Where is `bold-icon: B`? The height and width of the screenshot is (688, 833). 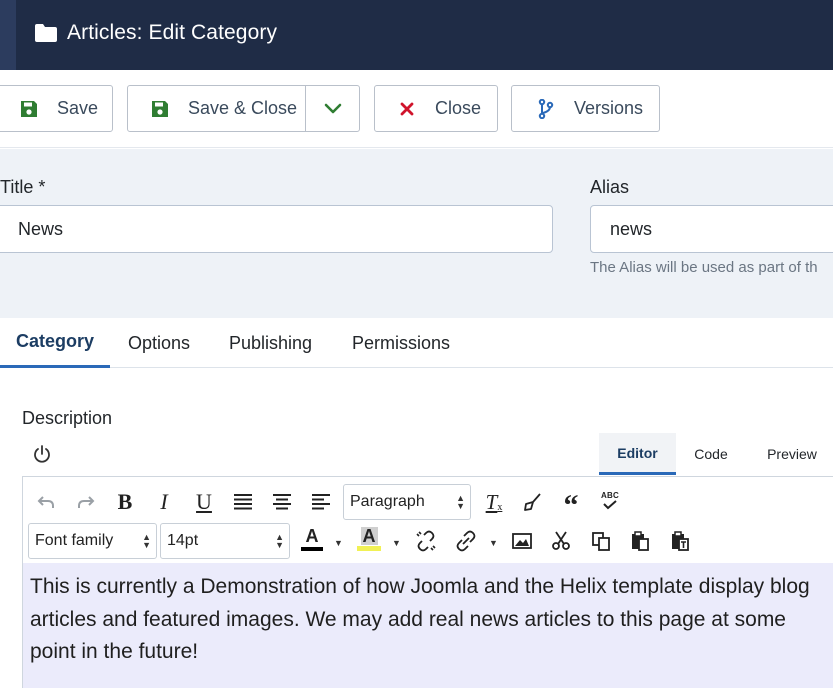 bold-icon: B is located at coordinates (125, 502).